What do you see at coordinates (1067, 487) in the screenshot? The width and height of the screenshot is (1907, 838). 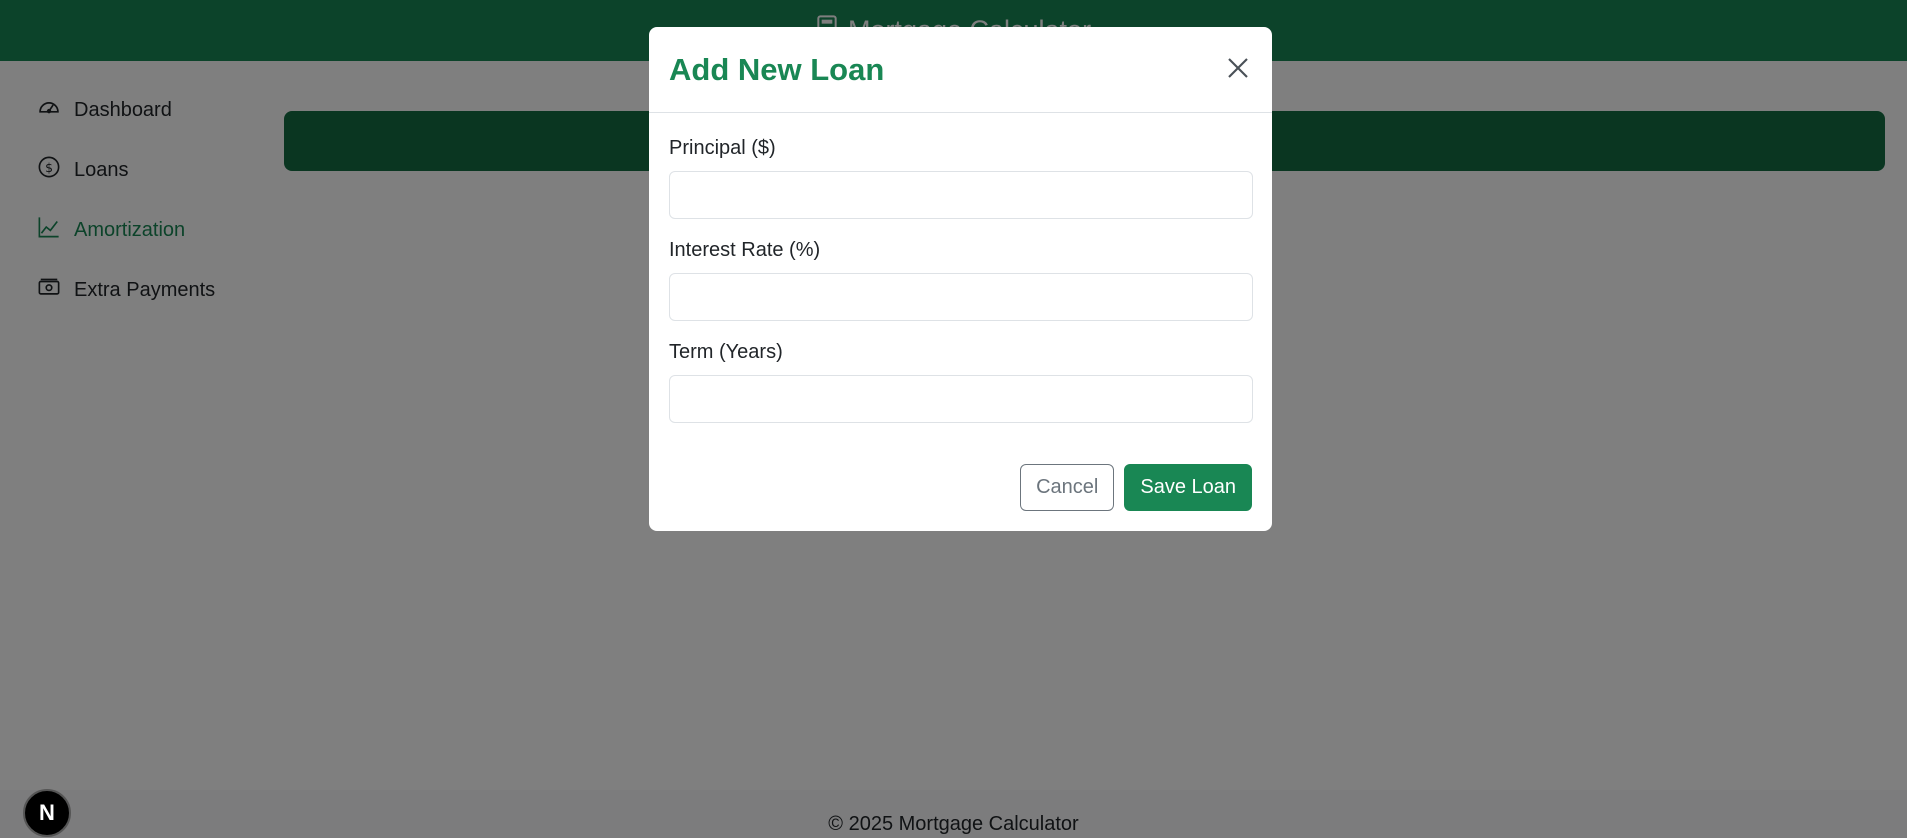 I see `cancel-button: Cancel` at bounding box center [1067, 487].